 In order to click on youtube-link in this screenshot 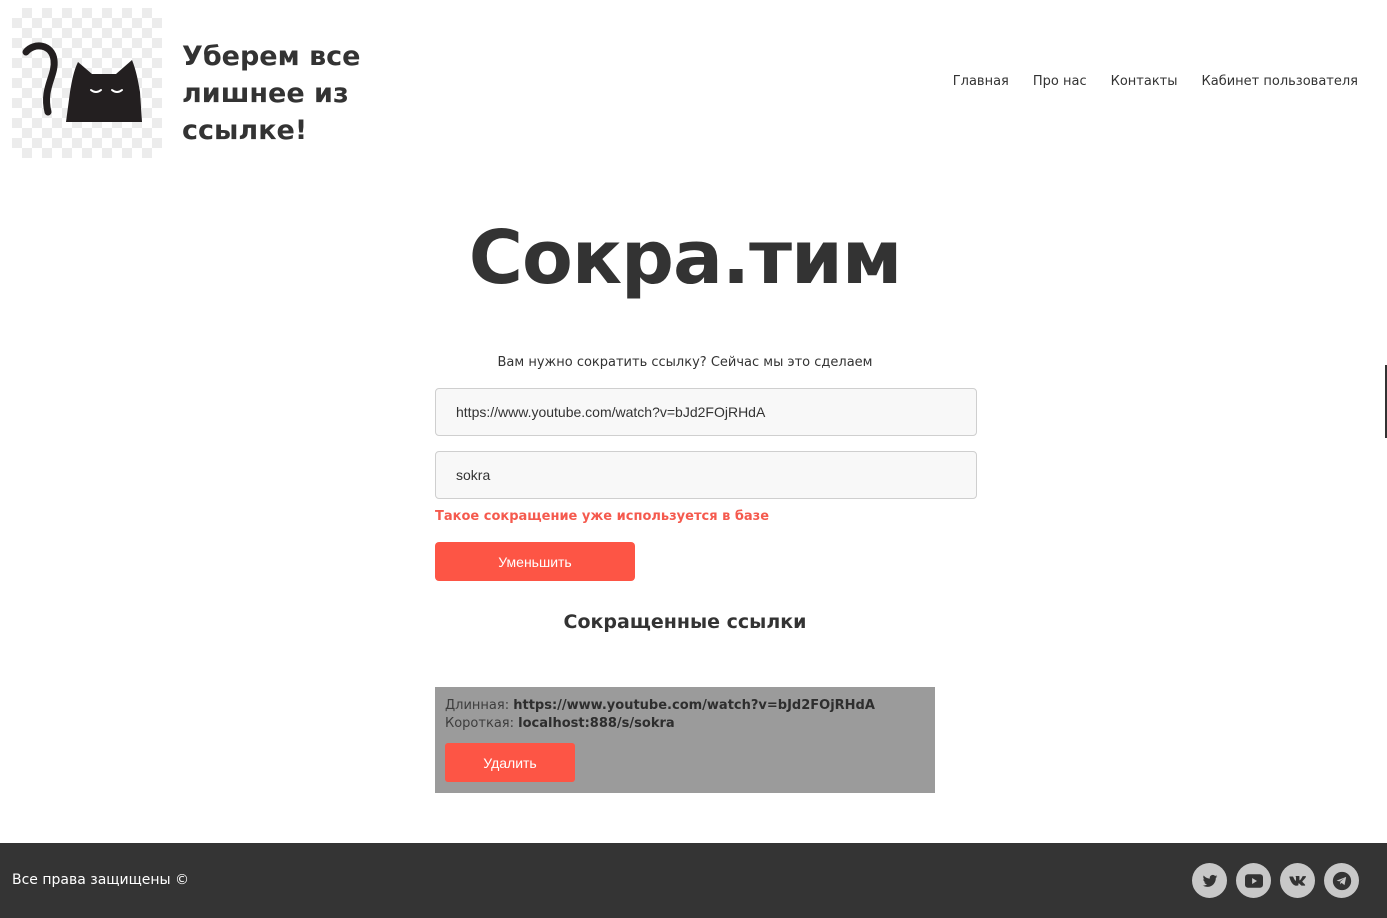, I will do `click(1253, 880)`.